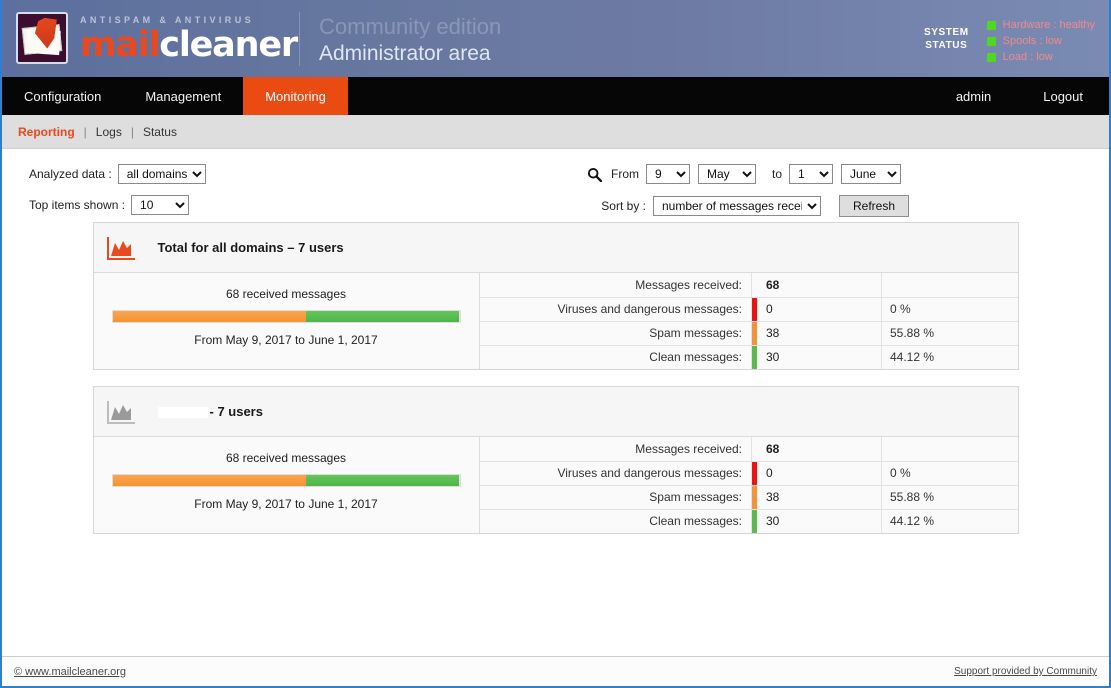 The width and height of the screenshot is (1111, 688). What do you see at coordinates (167, 20) in the screenshot?
I see `brand-tagline: ANTISPAM & ANTIVIRUS` at bounding box center [167, 20].